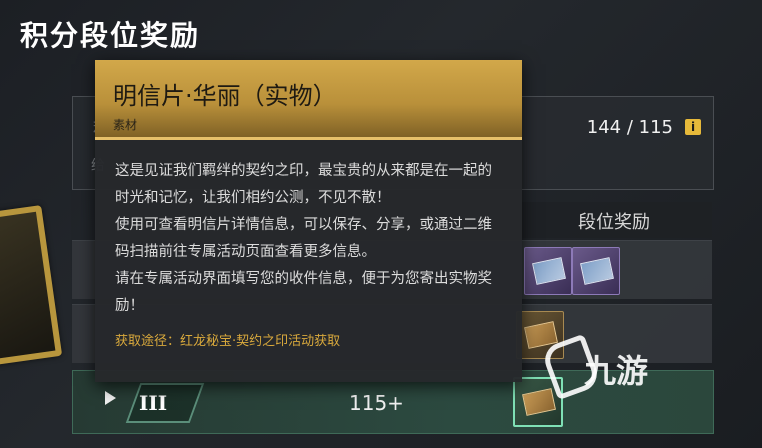 The width and height of the screenshot is (762, 448). Describe the element at coordinates (31, 286) in the screenshot. I see `decorative-frame` at that location.